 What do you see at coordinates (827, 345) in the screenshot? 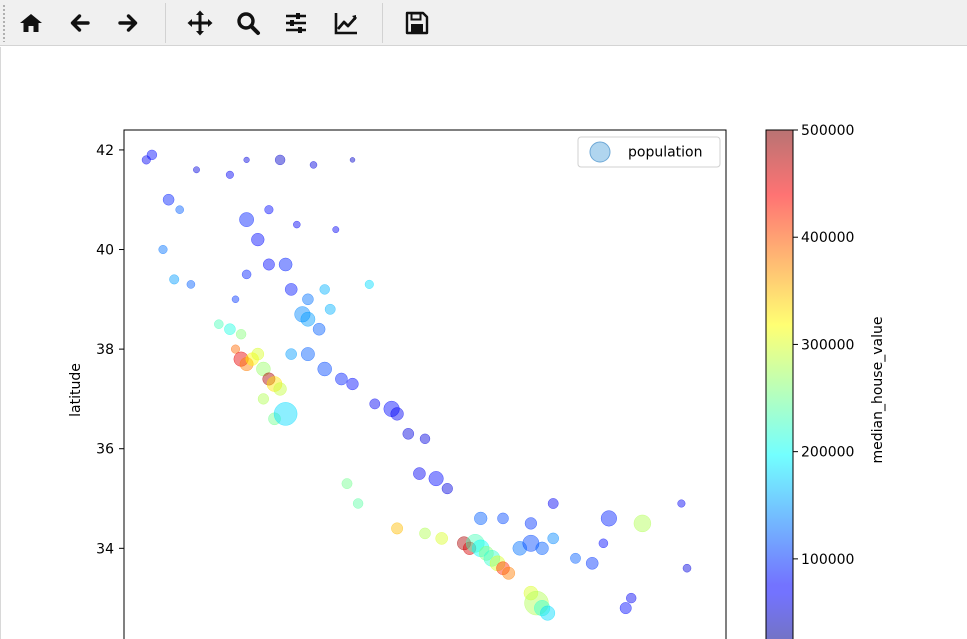
I see `colorbar-tick-label: 300000` at bounding box center [827, 345].